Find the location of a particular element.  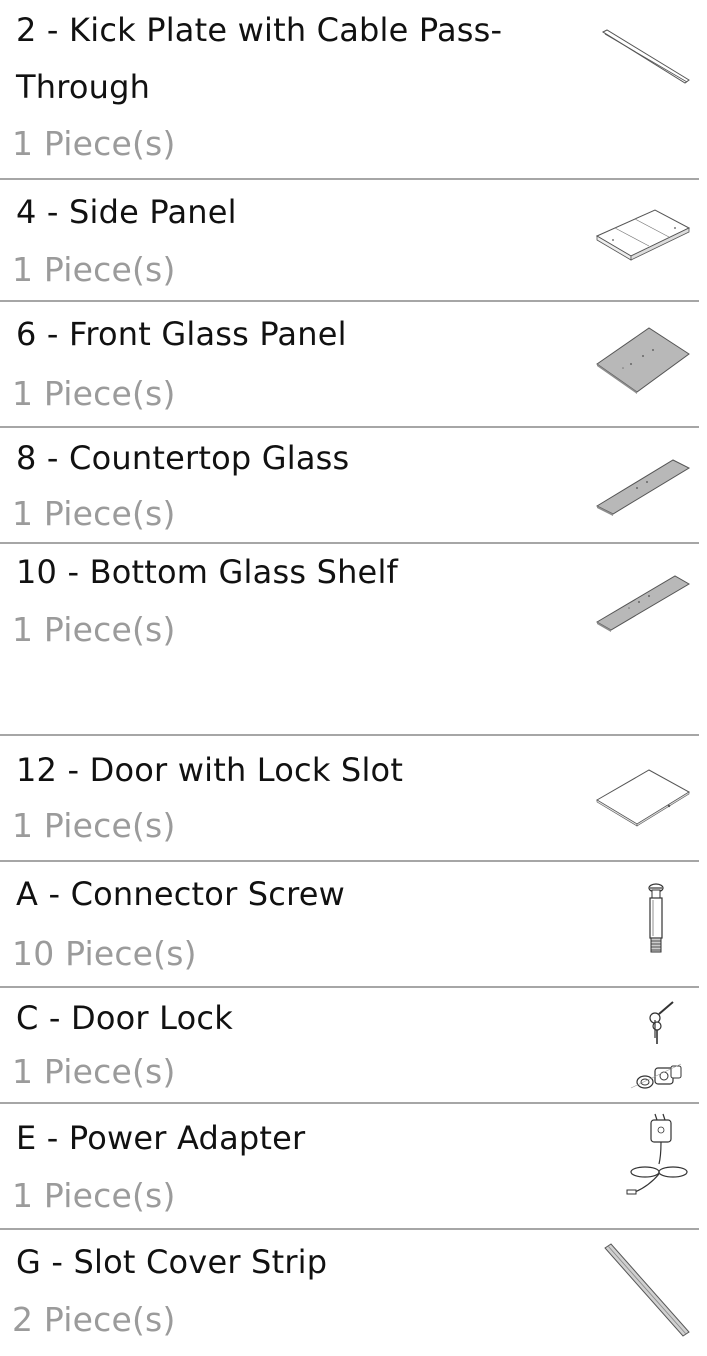

part-quantity: 10 Piece(s) is located at coordinates (104, 953).